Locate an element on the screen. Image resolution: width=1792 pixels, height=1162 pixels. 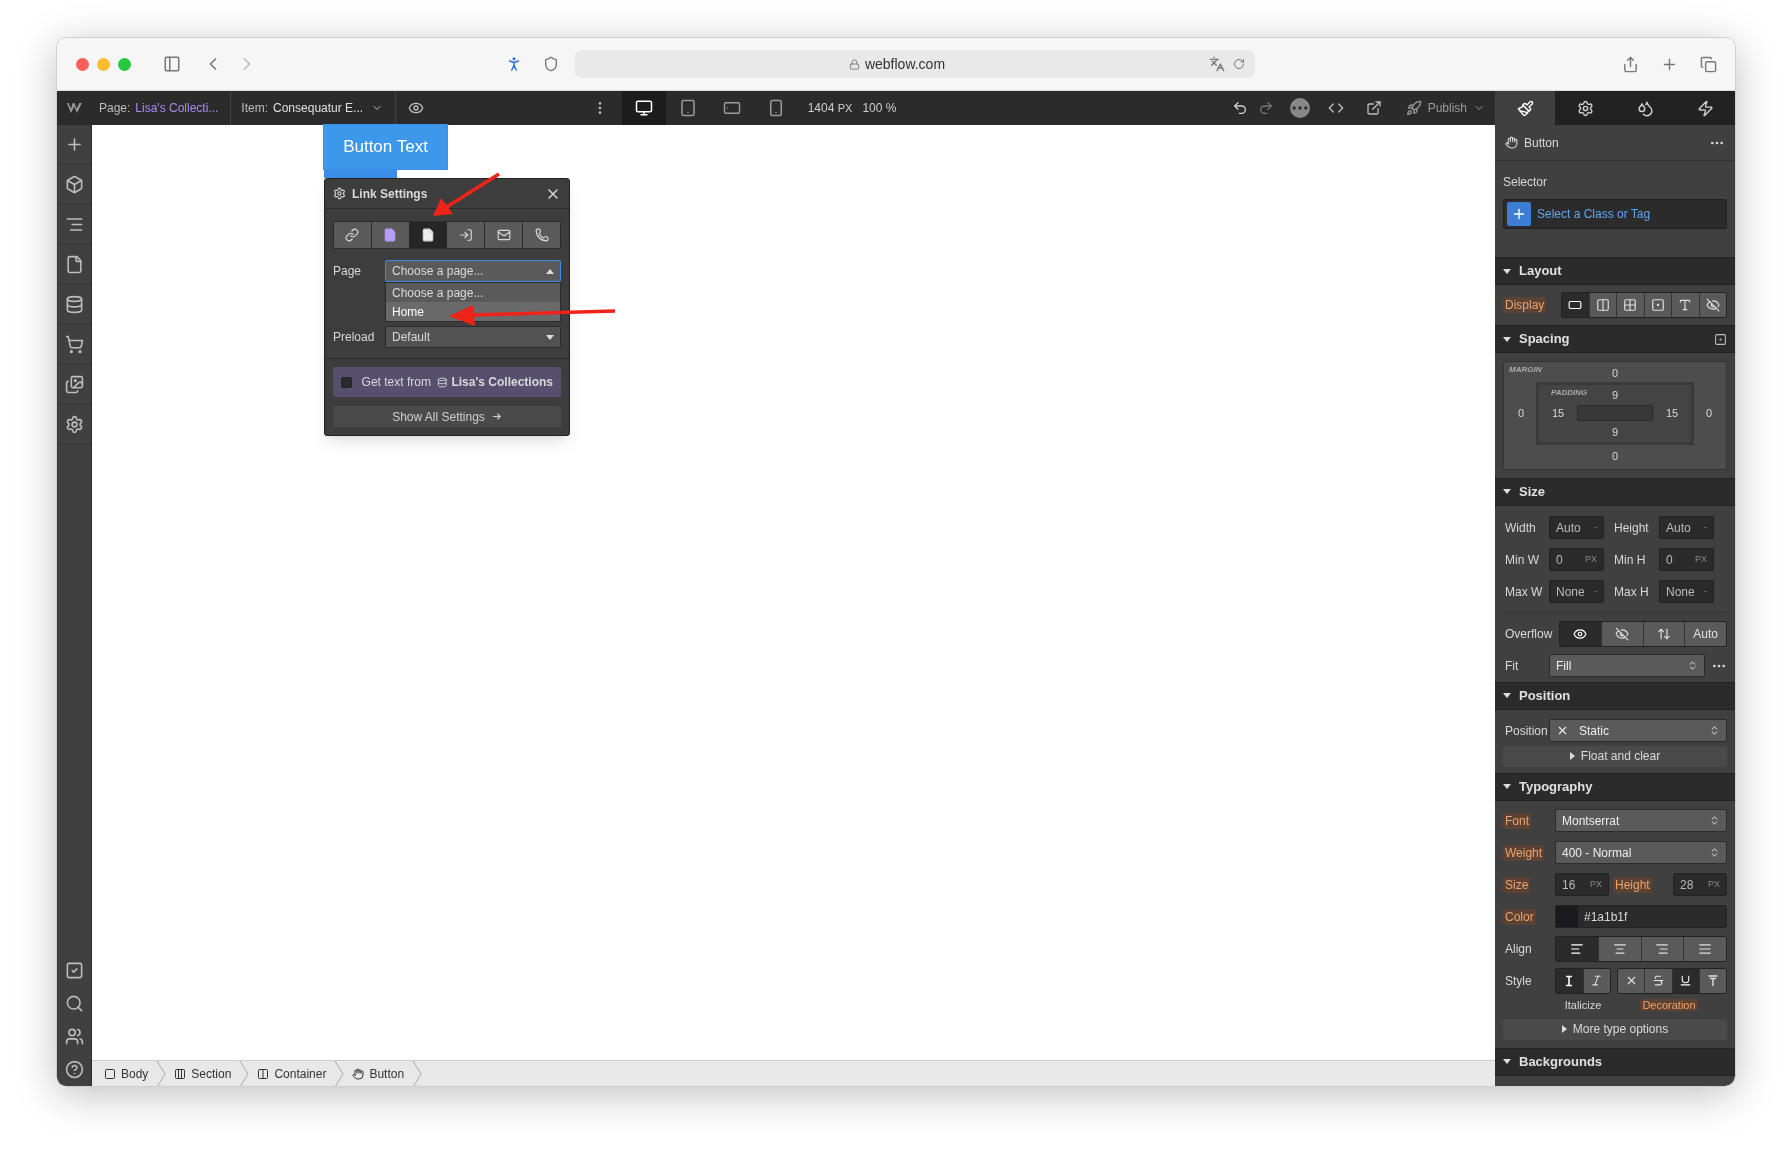
float-and-clear-button: Float and clear is located at coordinates (1615, 756).